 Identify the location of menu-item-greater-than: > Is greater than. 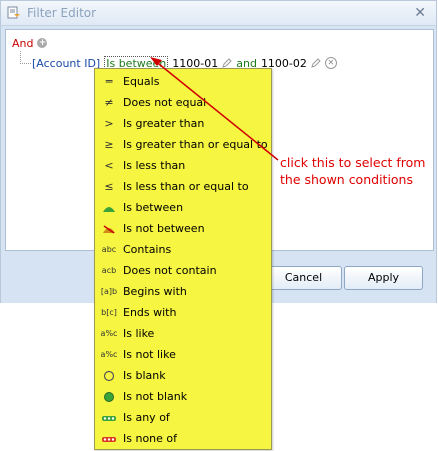
(183, 123).